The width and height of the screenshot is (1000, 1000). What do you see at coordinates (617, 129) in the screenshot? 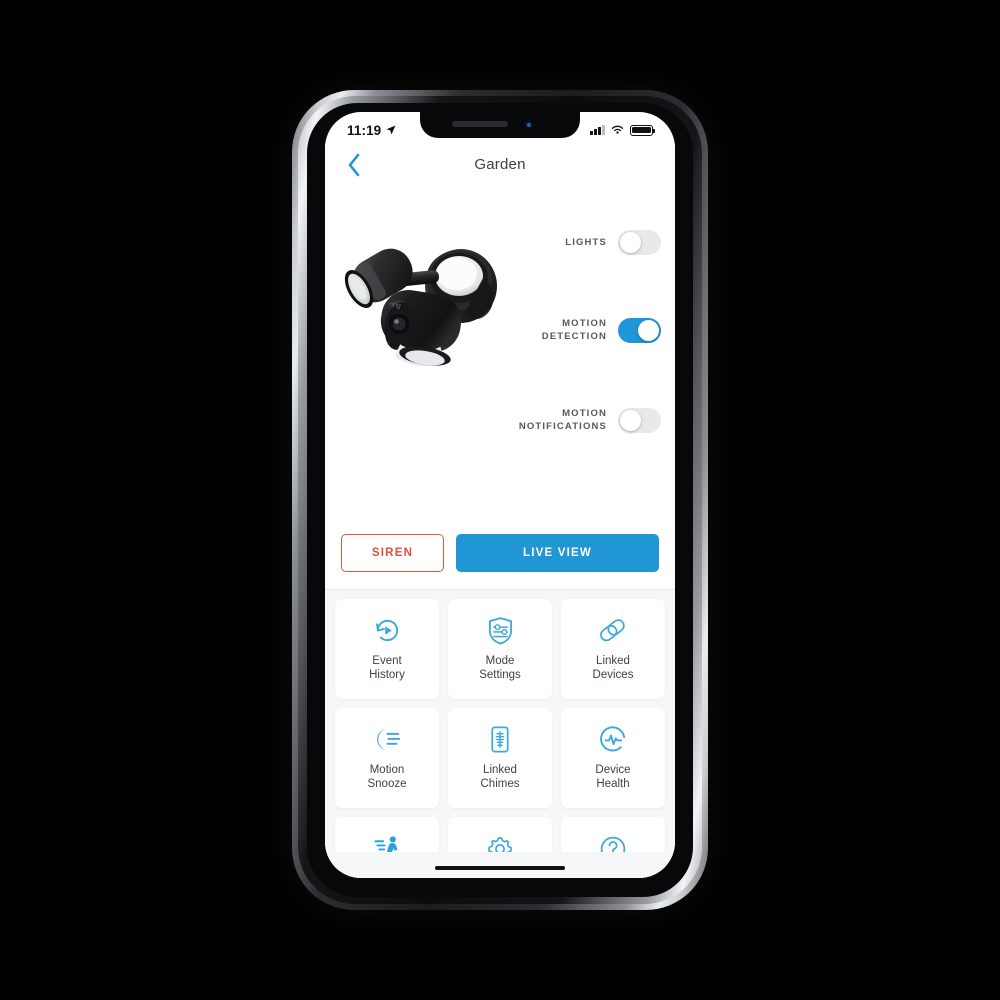
I see `wifi-icon` at bounding box center [617, 129].